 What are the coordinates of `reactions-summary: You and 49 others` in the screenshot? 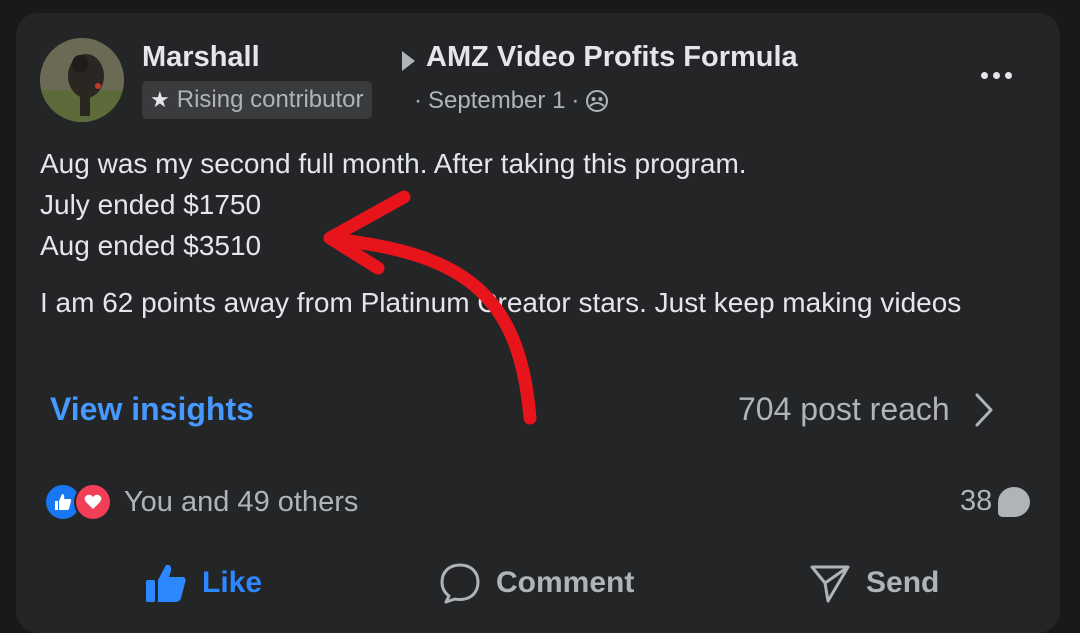 It's located at (201, 502).